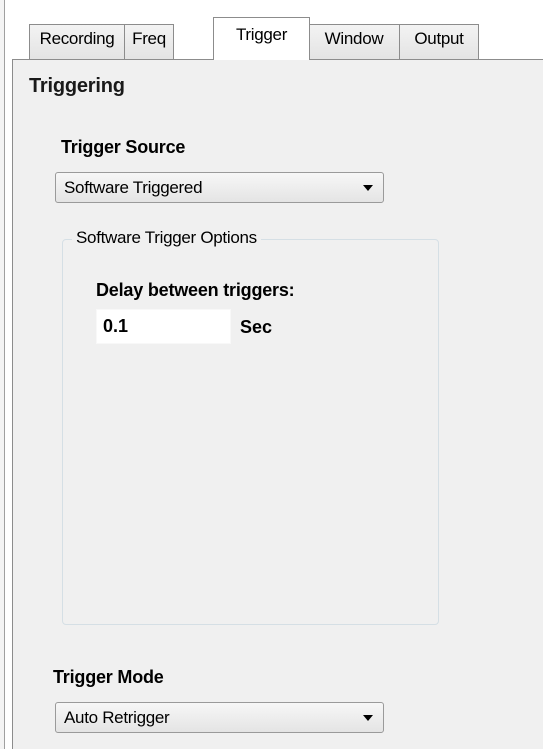 This screenshot has height=749, width=543. I want to click on tab-window: Window, so click(354, 42).